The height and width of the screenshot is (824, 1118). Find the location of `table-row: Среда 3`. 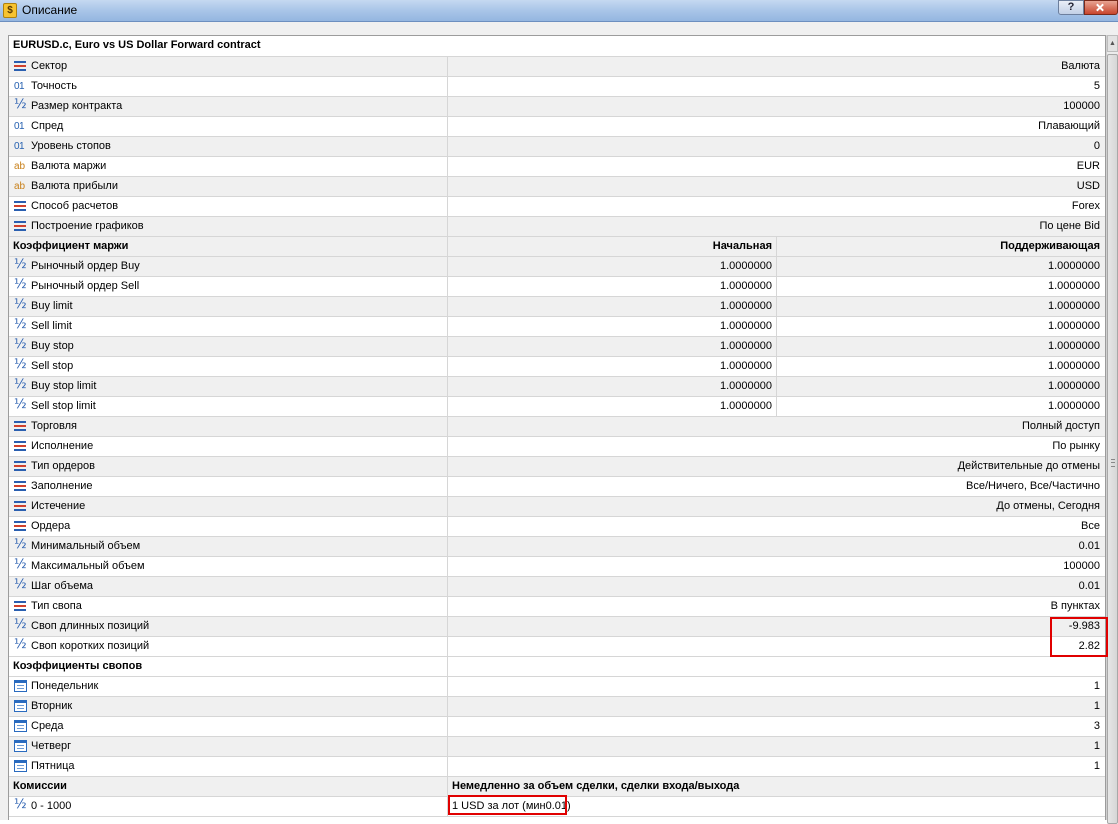

table-row: Среда 3 is located at coordinates (557, 727).